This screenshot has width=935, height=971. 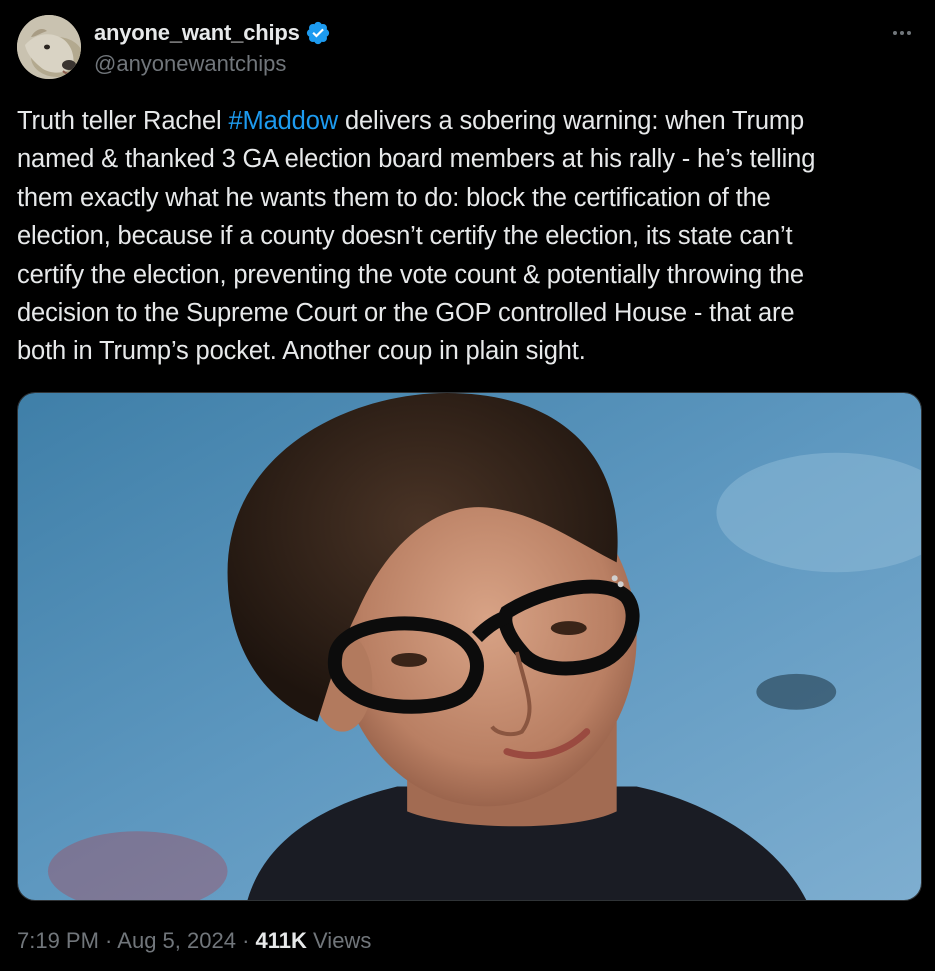 What do you see at coordinates (467, 48) in the screenshot?
I see `tweet-header: anyone_want_chips @anyonewantchips` at bounding box center [467, 48].